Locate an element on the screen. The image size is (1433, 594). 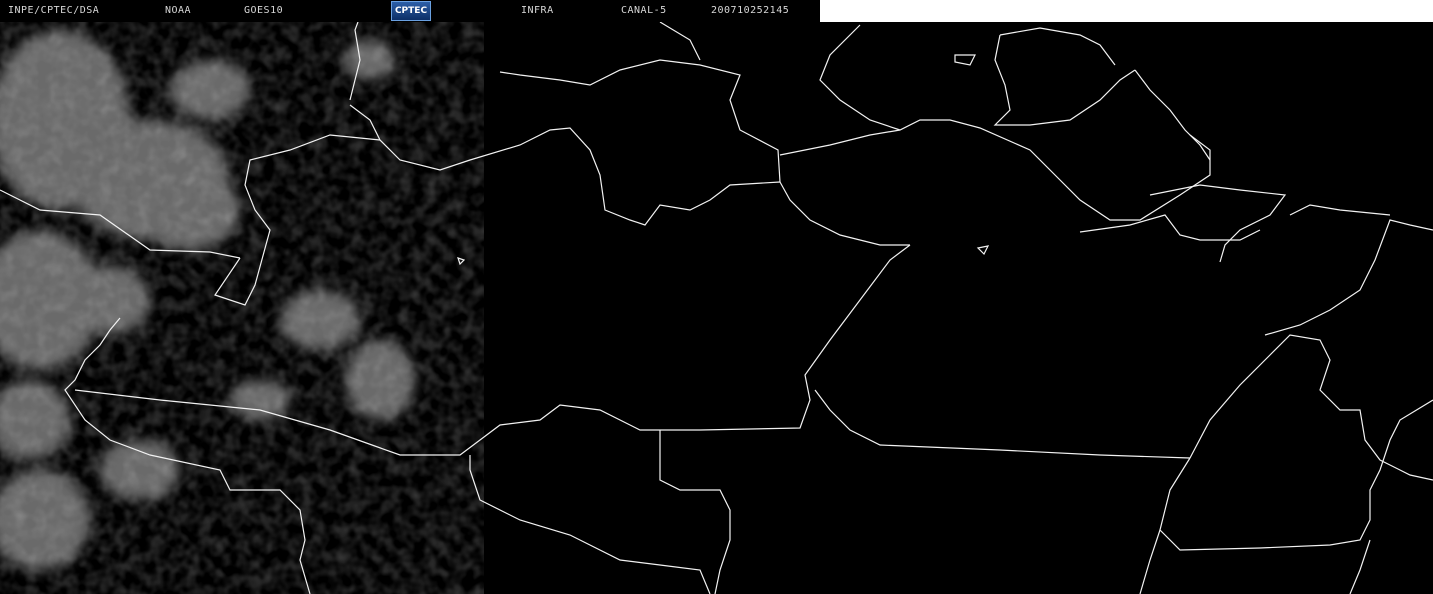
timestamp-label: 200710252145 is located at coordinates (750, 10).